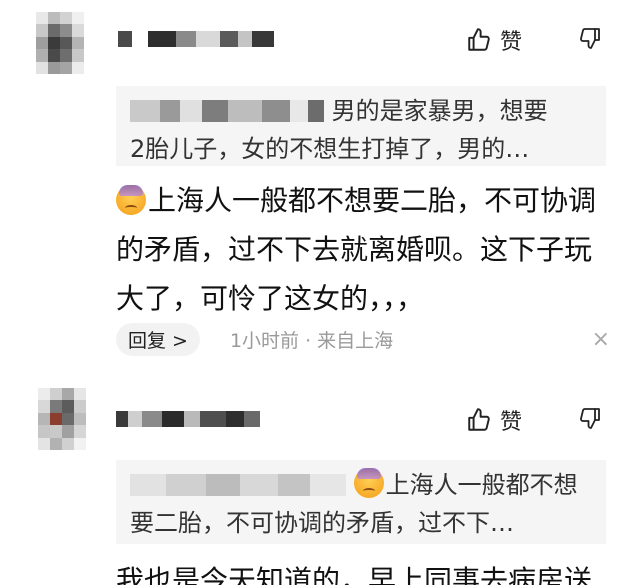 The width and height of the screenshot is (640, 585). I want to click on quote-text-line1: 男的是家暴男，想要, so click(439, 111).